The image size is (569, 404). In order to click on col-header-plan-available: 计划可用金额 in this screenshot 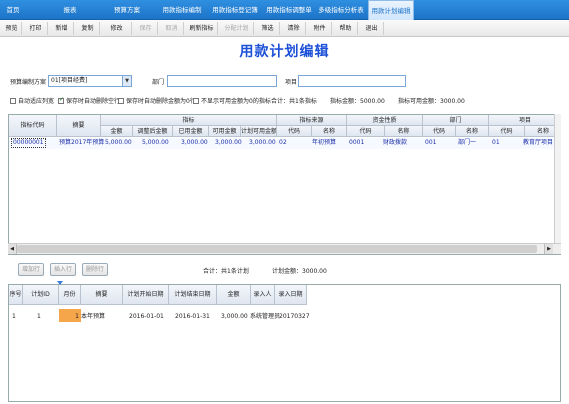, I will do `click(259, 131)`.